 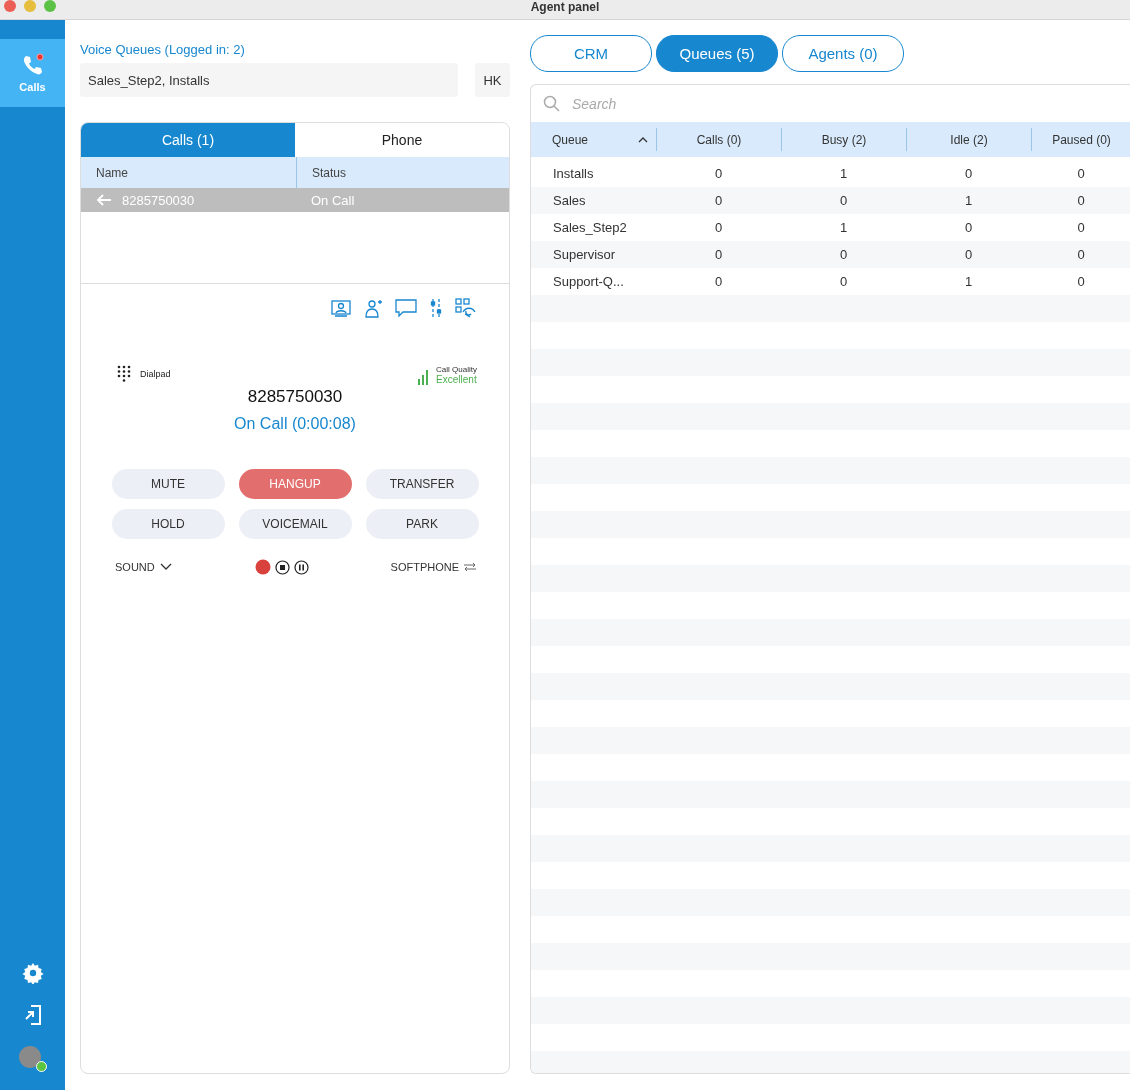 What do you see at coordinates (590, 228) in the screenshot?
I see `table-cell-text: Sales_Step2` at bounding box center [590, 228].